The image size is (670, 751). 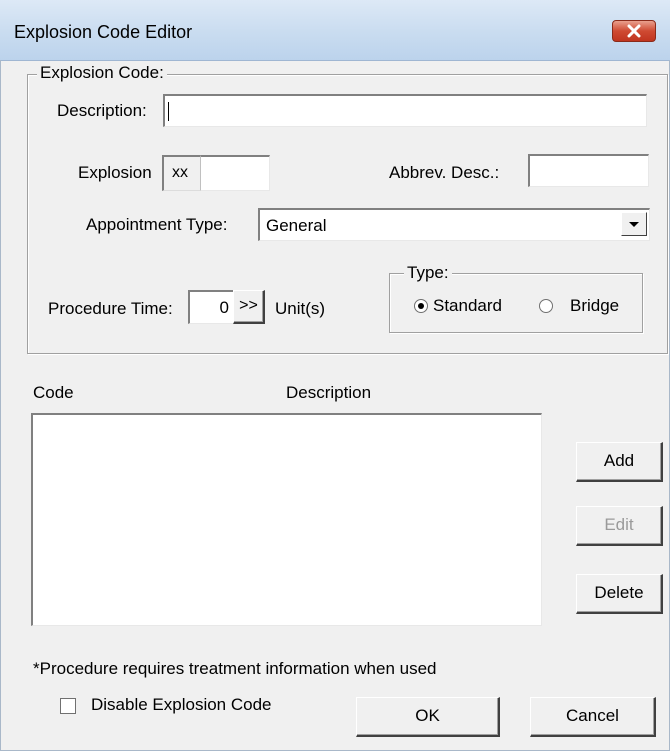 What do you see at coordinates (102, 73) in the screenshot?
I see `explosion-code-legend: Explosion Code:` at bounding box center [102, 73].